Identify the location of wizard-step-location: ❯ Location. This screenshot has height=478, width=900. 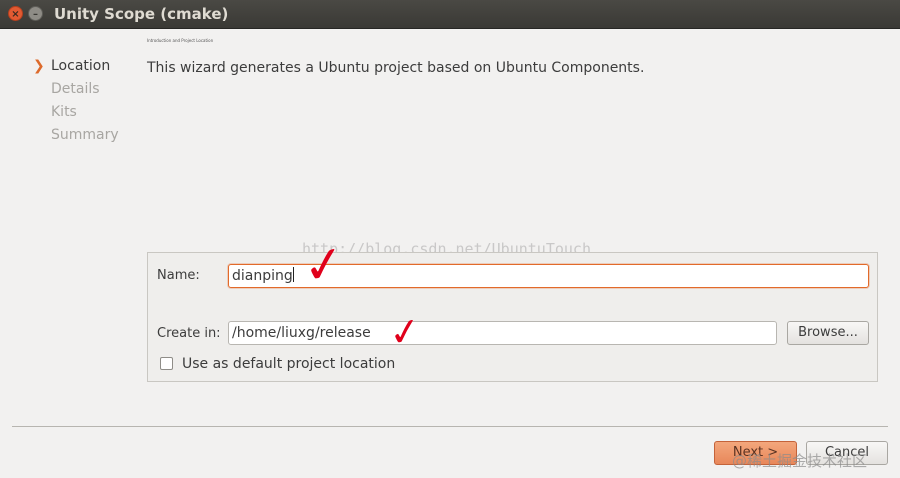
(76, 68).